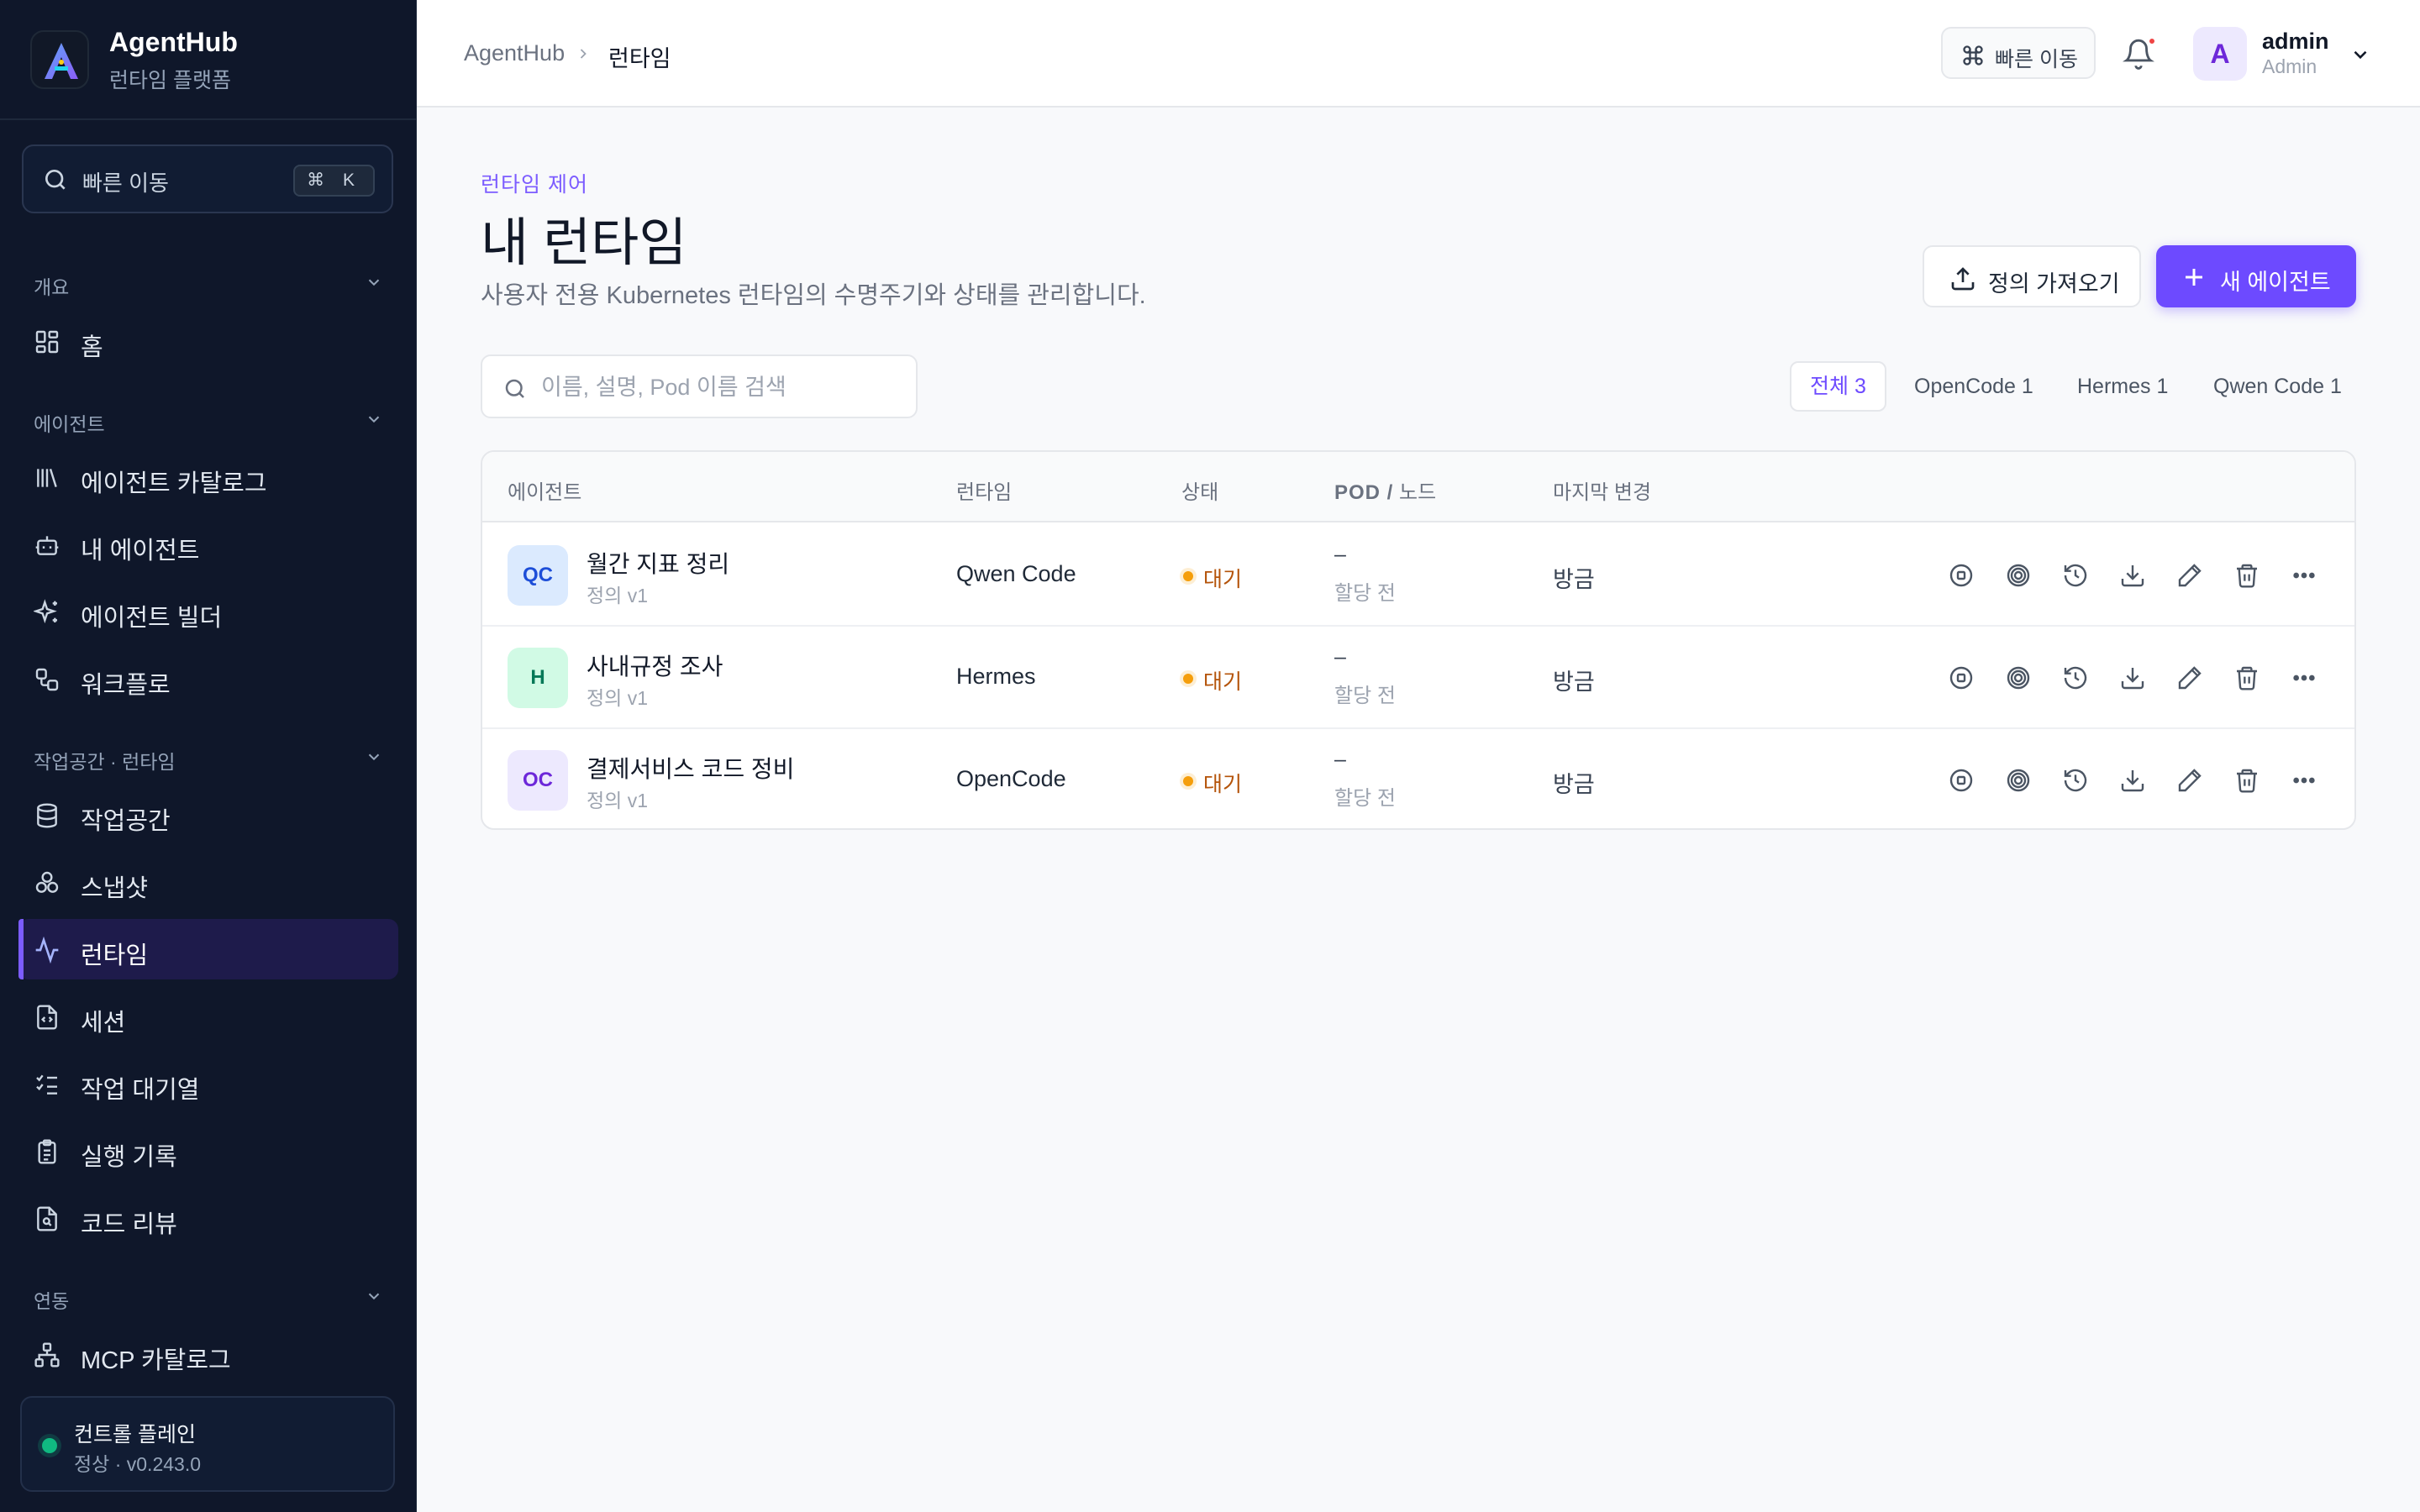 This screenshot has height=1512, width=2420. Describe the element at coordinates (538, 678) in the screenshot. I see `agent-badge: H` at that location.